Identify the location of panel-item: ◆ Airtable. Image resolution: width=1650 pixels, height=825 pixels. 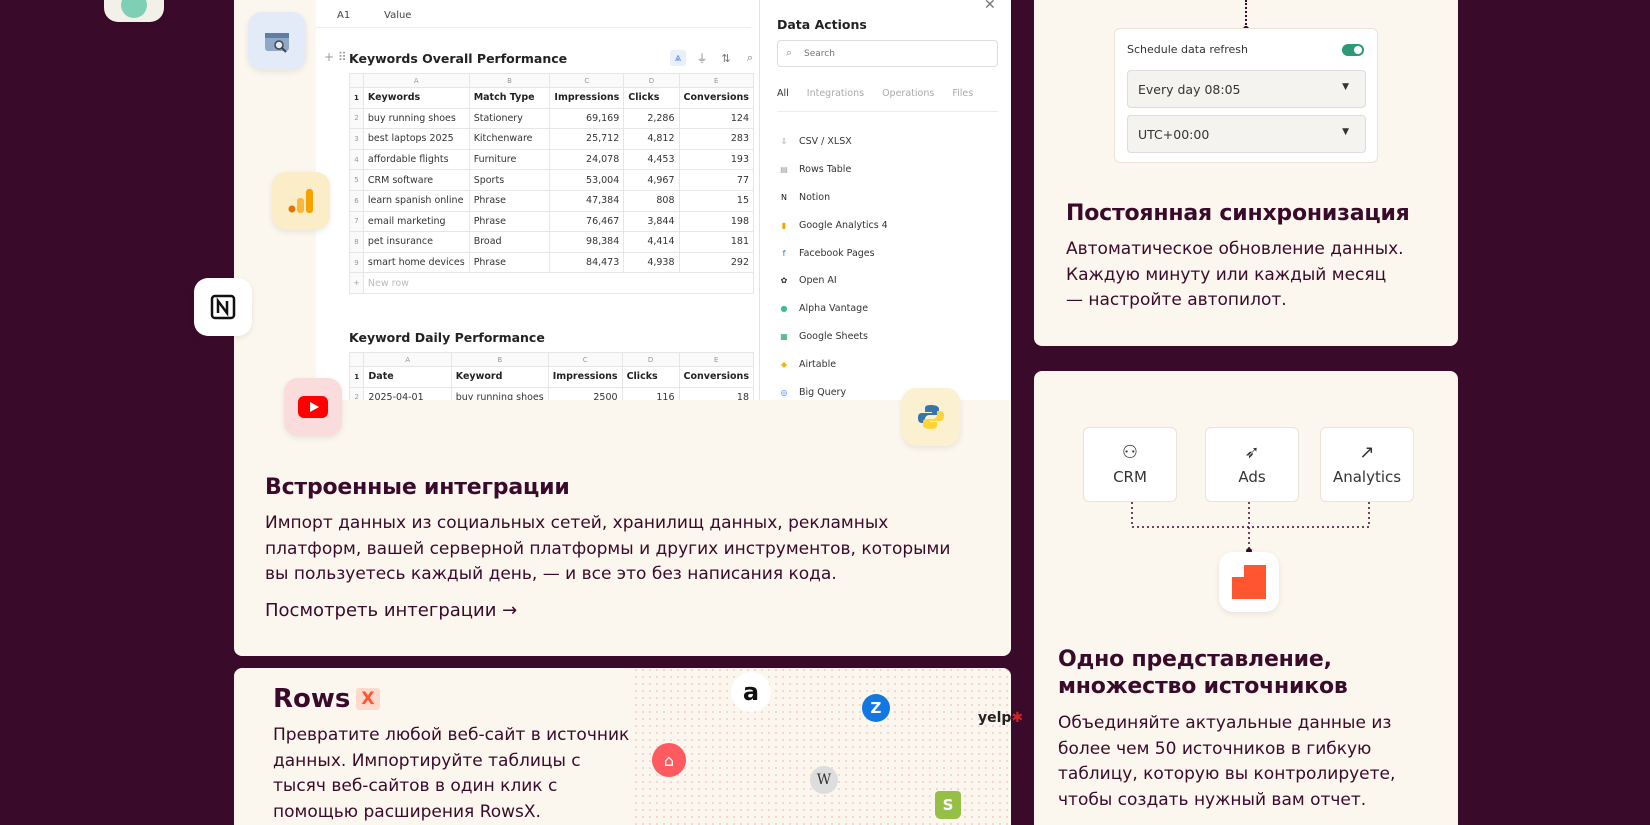
(833, 364).